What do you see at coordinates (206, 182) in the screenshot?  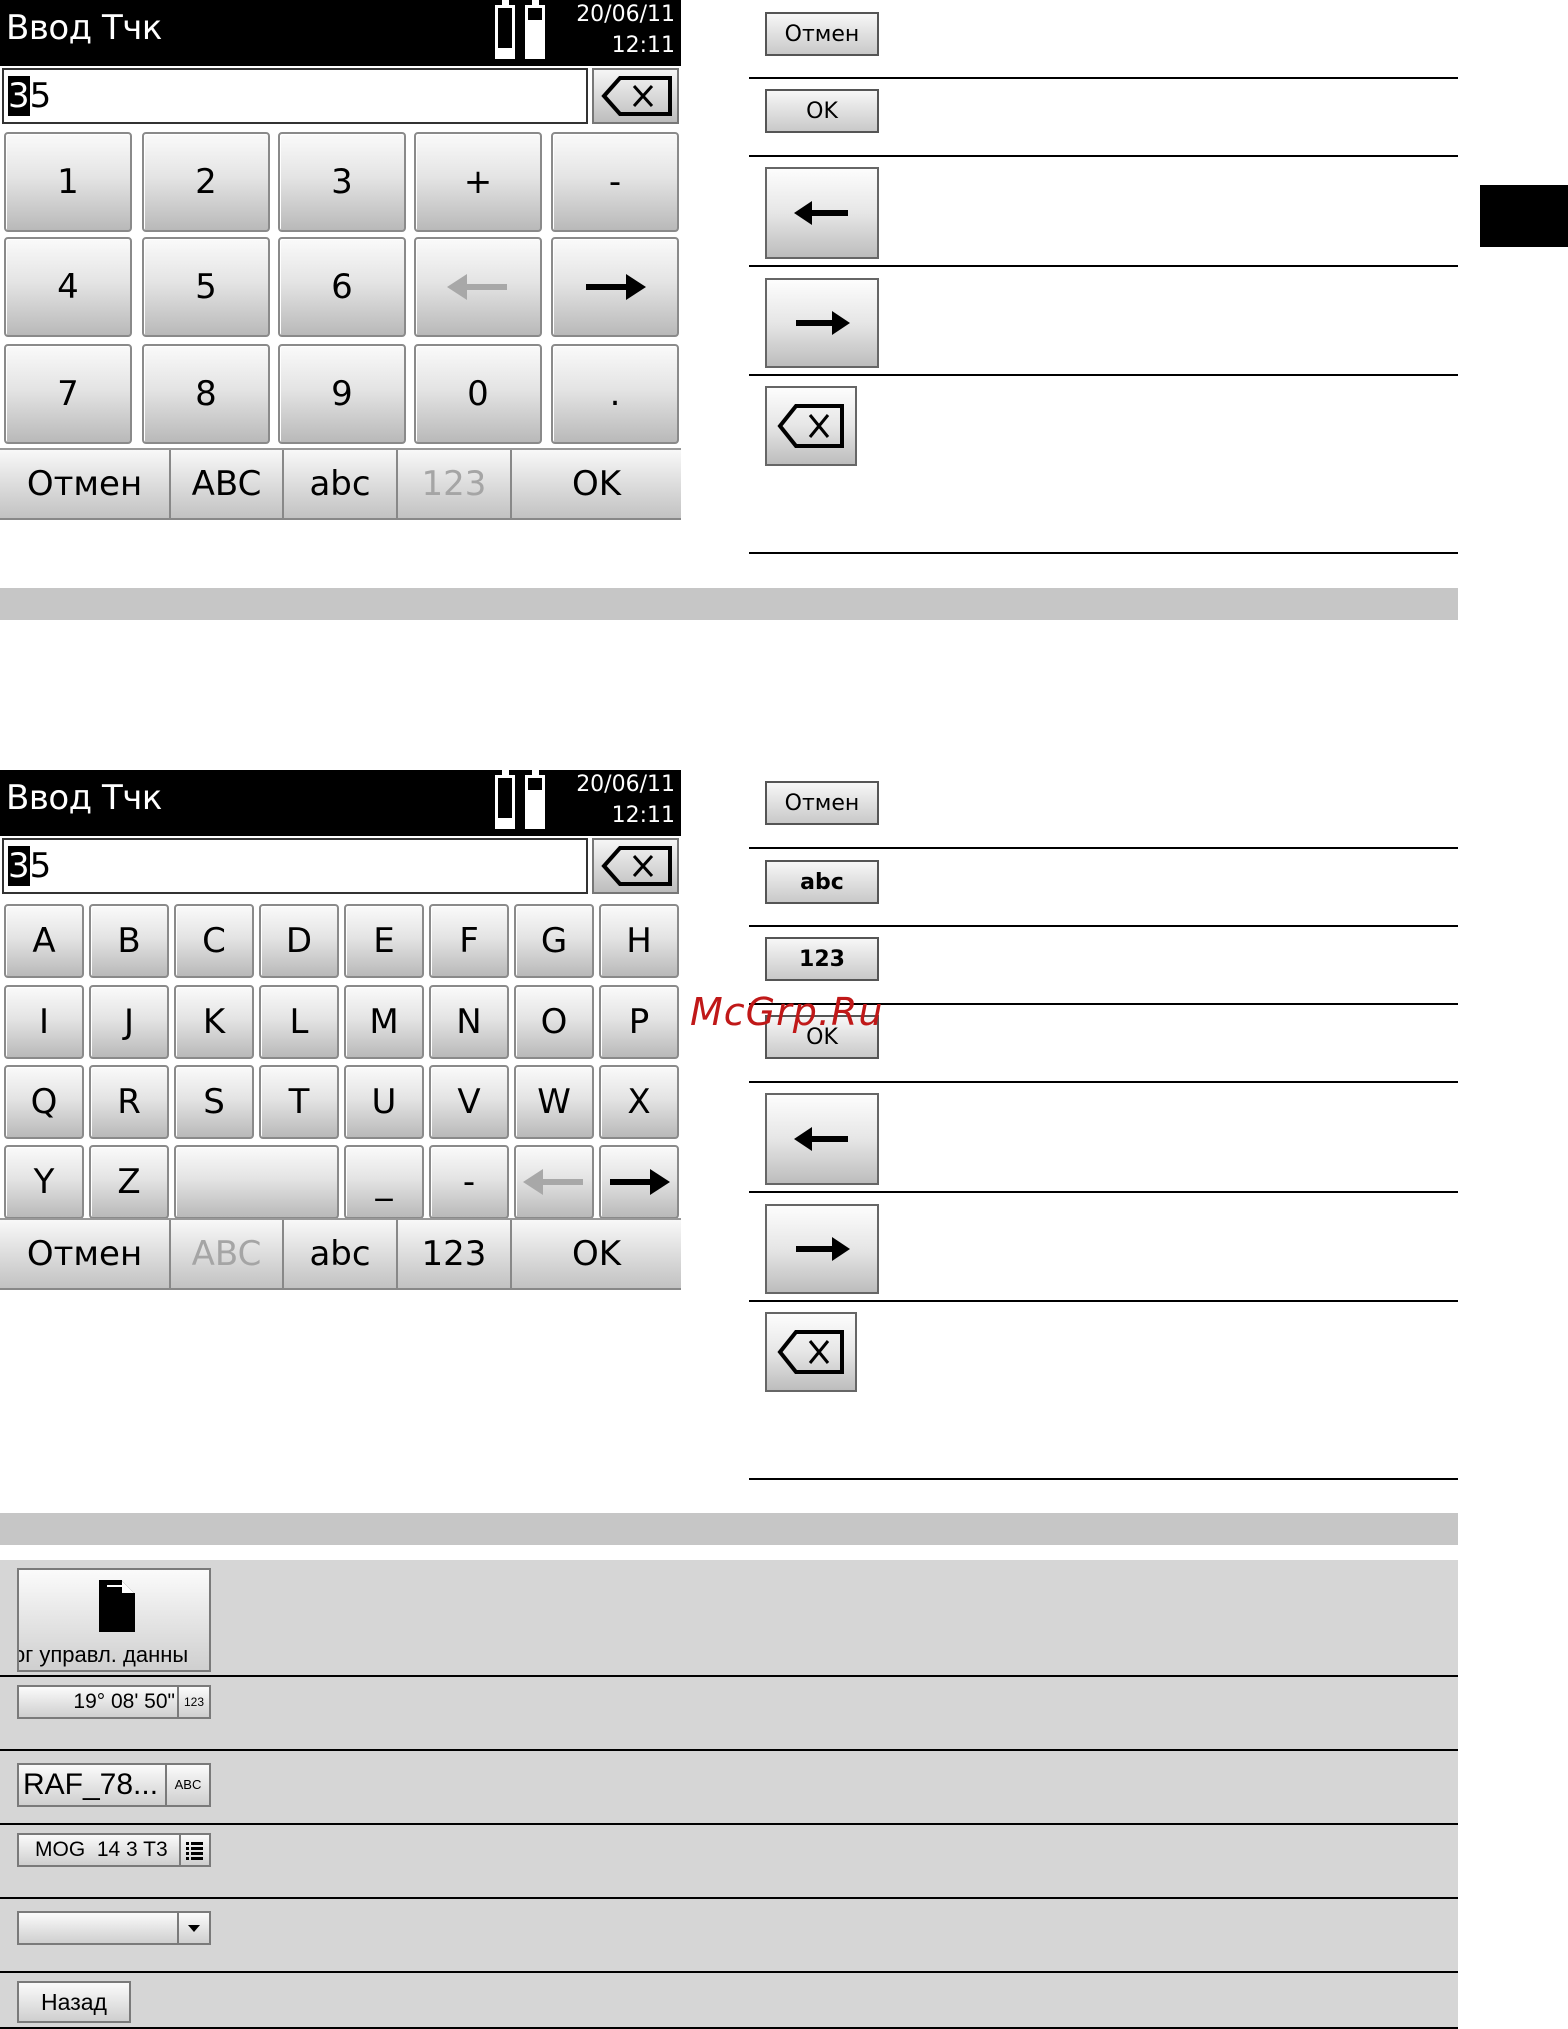 I see `key-2: 2` at bounding box center [206, 182].